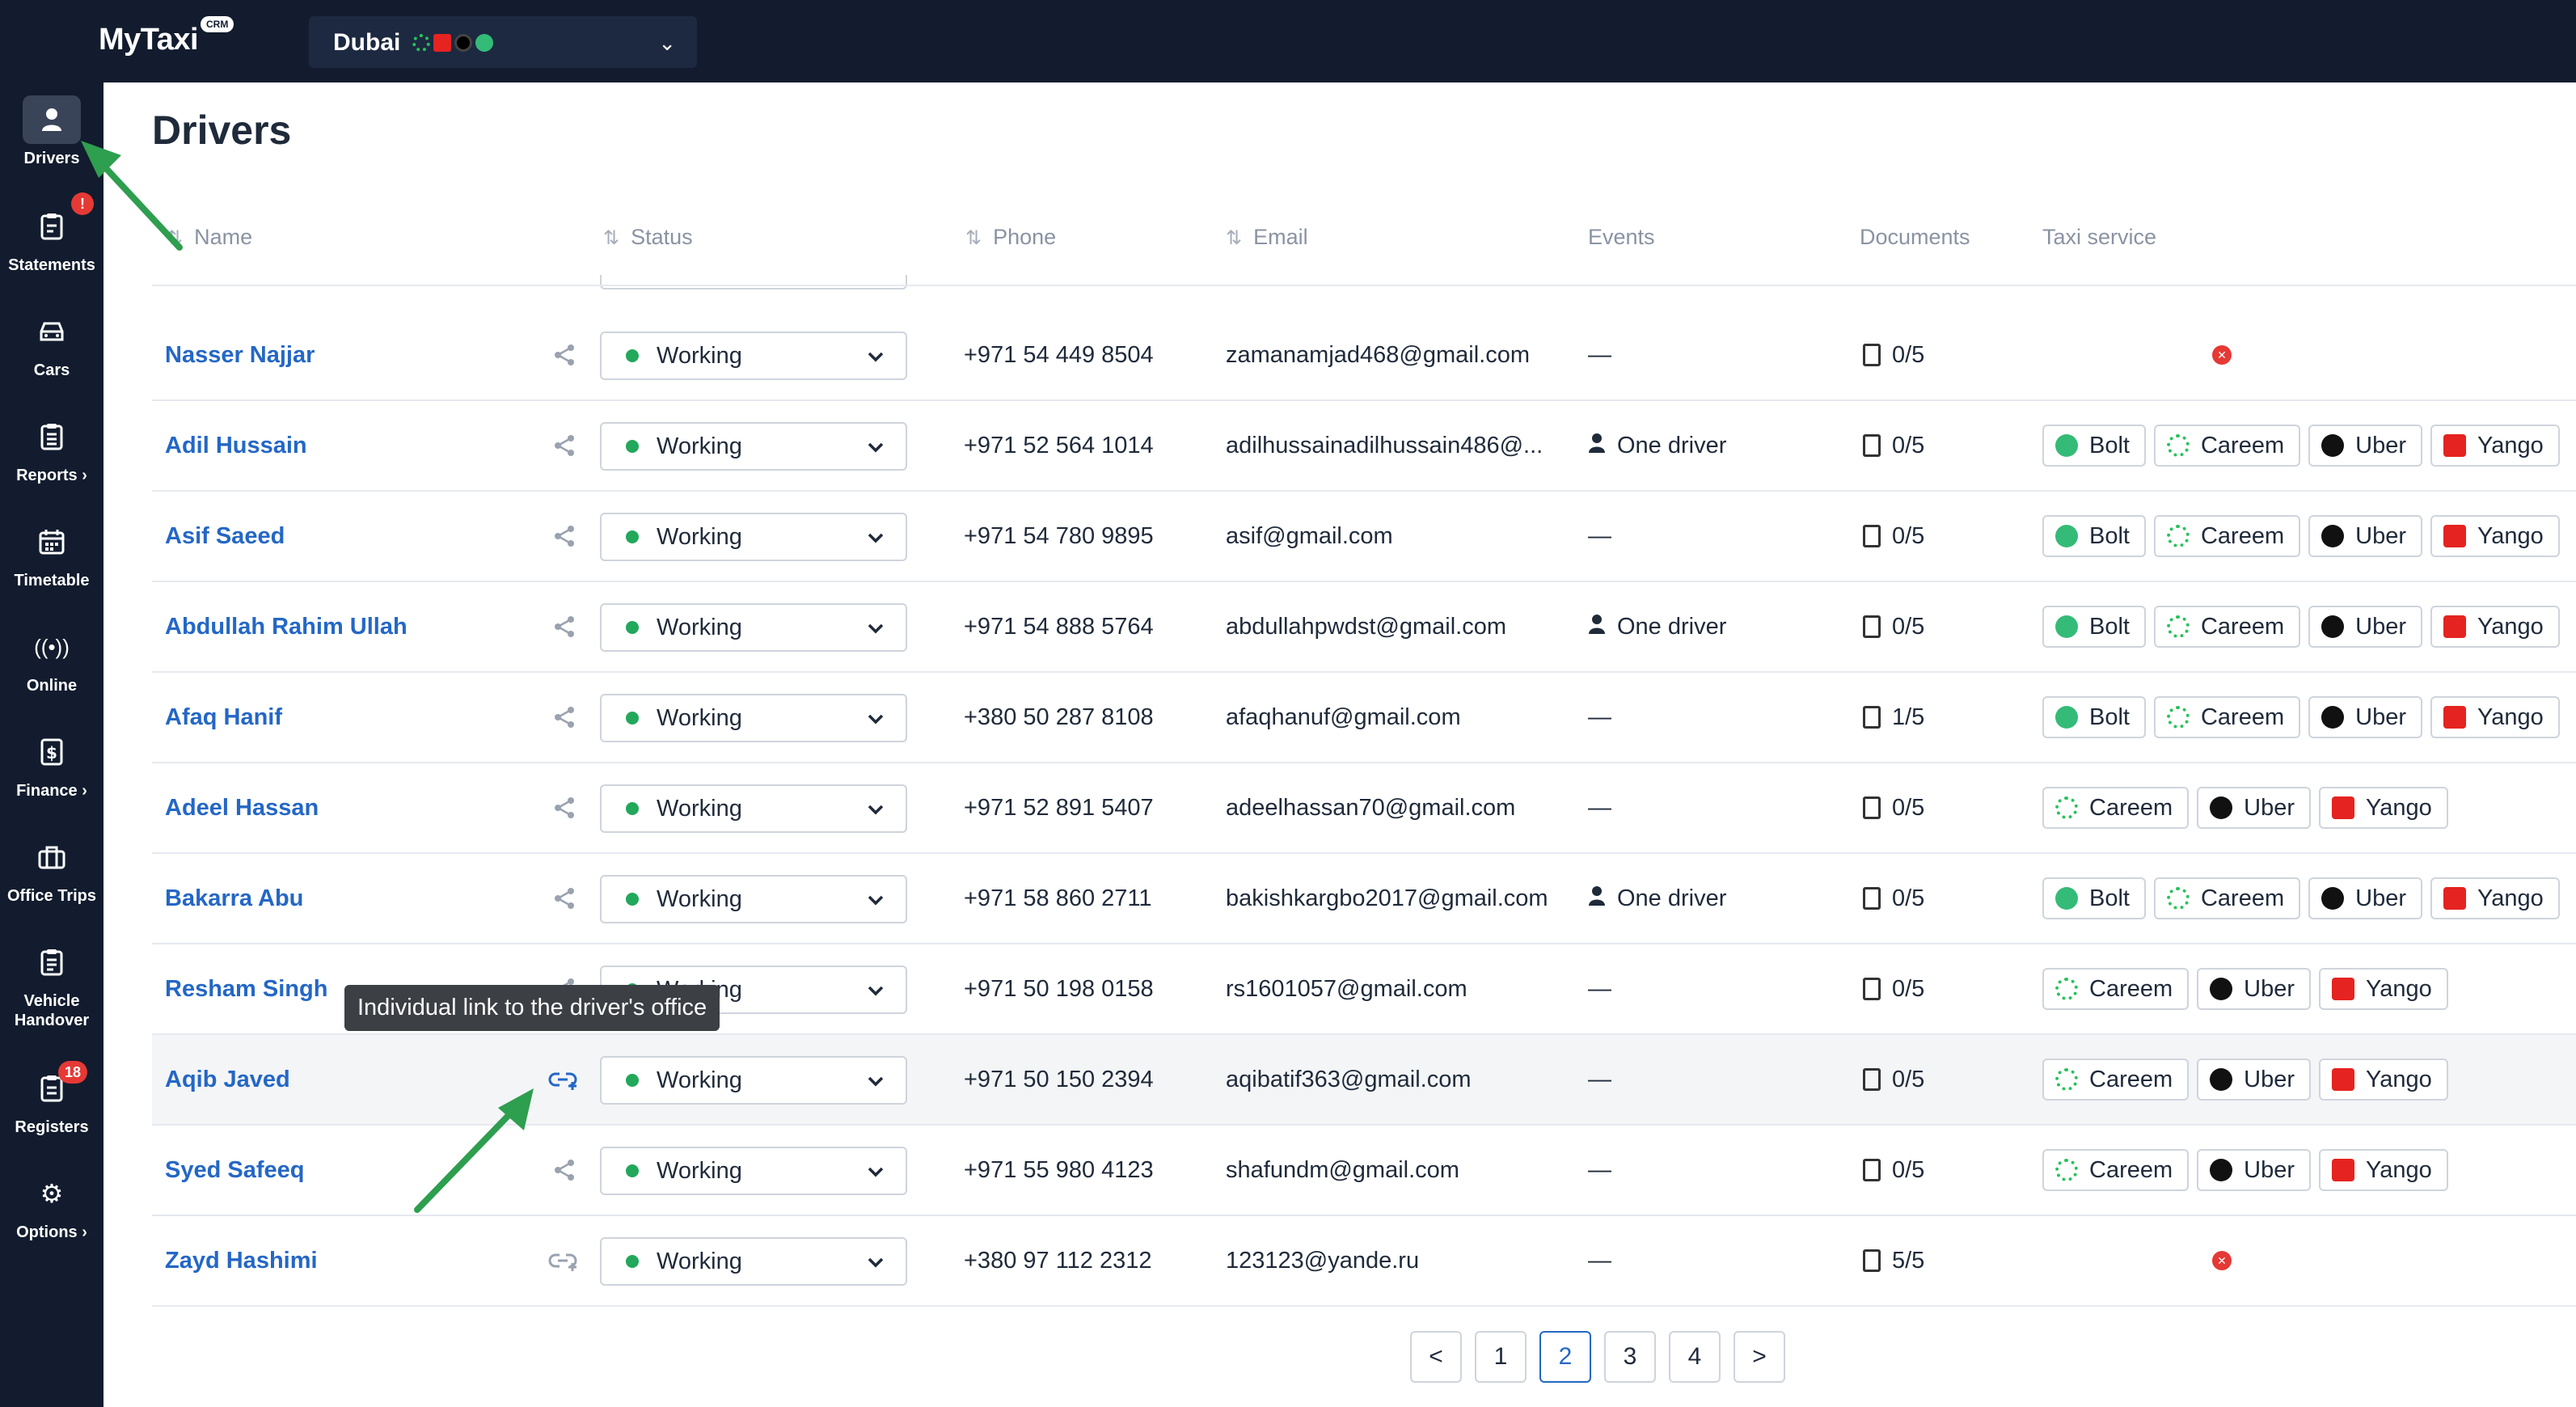  Describe the element at coordinates (234, 1170) in the screenshot. I see `driver-name-link: Syed Safeeq` at that location.